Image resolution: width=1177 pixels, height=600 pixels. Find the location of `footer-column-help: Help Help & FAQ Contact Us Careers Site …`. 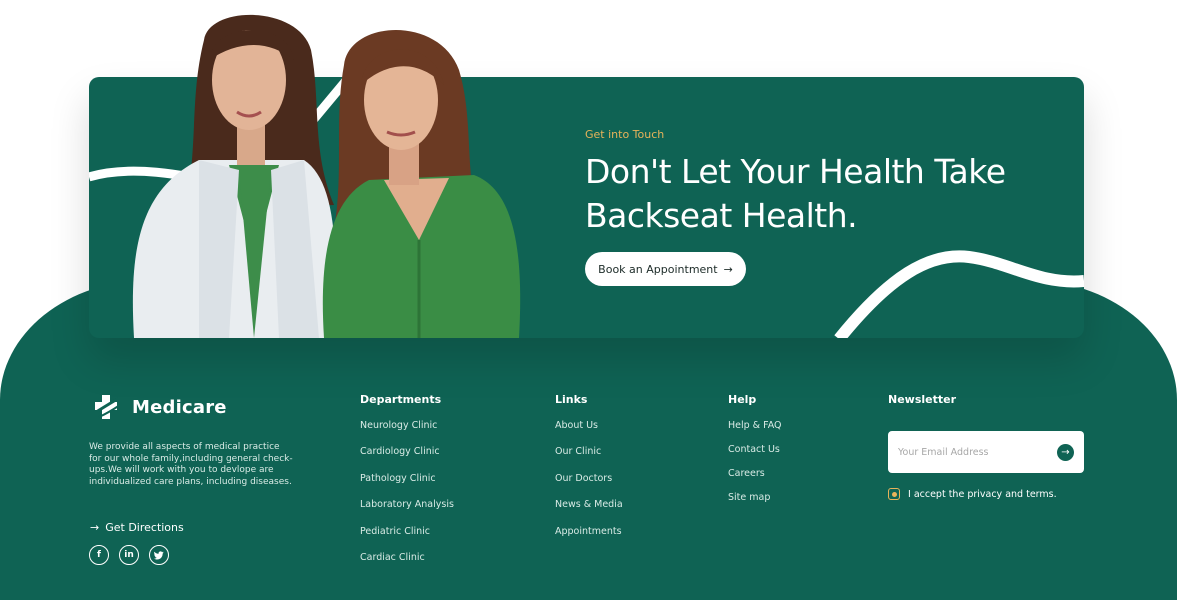

footer-column-help: Help Help & FAQ Contact Us Careers Site … is located at coordinates (755, 454).